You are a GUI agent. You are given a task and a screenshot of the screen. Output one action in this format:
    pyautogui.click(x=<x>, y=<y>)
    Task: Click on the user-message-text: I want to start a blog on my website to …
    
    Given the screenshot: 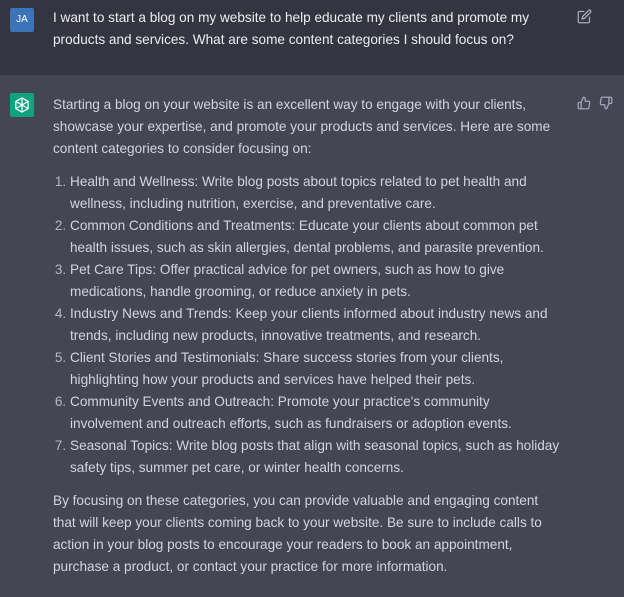 What is the action you would take?
    pyautogui.click(x=291, y=28)
    